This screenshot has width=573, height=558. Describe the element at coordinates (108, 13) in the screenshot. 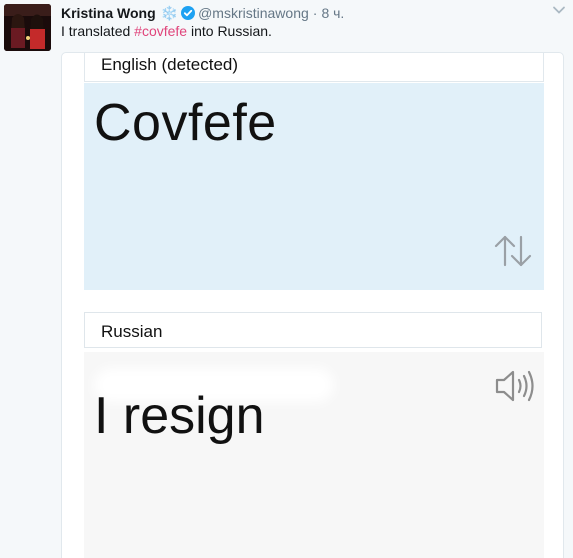

I see `author-name: Kristina Wong` at that location.